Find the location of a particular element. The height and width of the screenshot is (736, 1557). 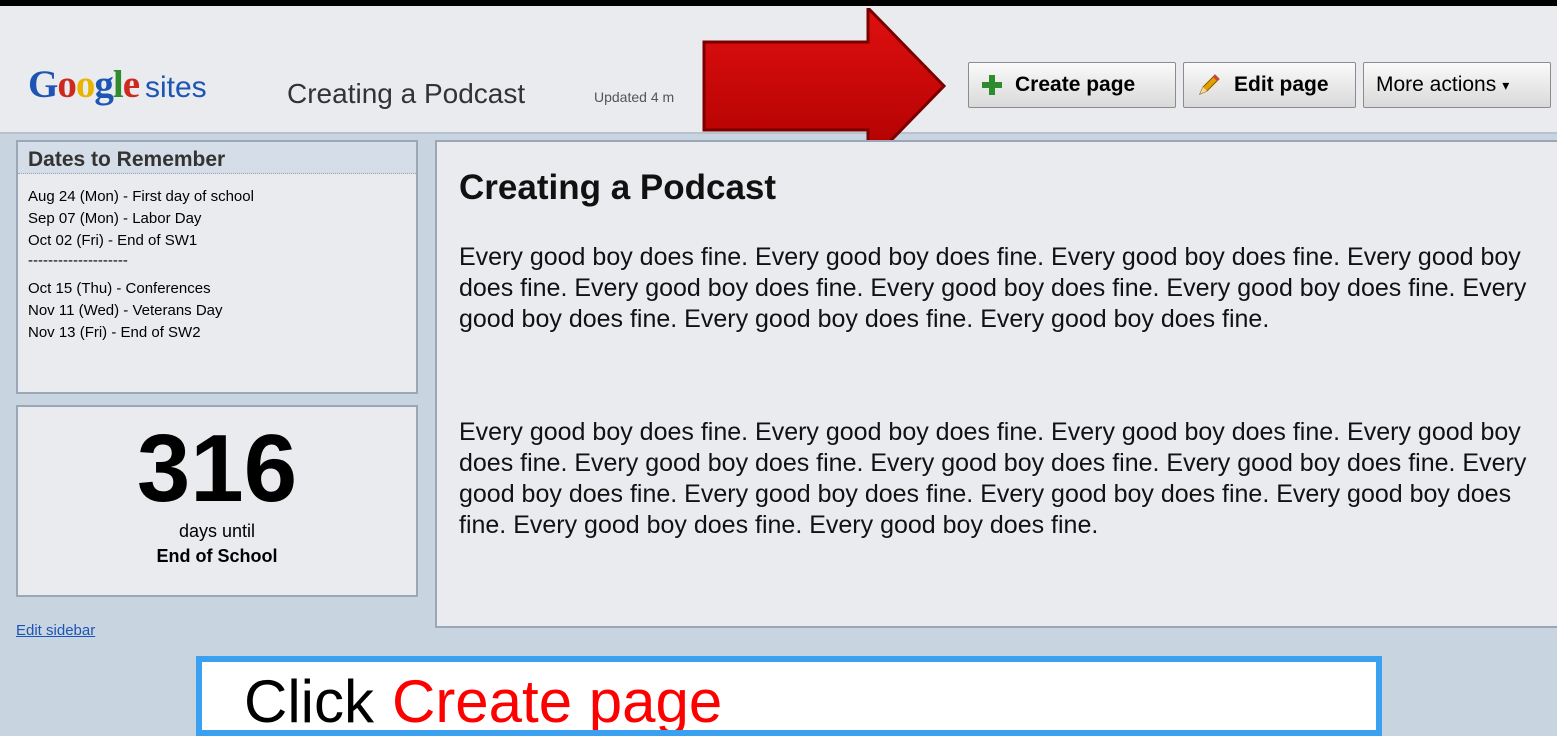

logo-sites-text: sites is located at coordinates (176, 87).